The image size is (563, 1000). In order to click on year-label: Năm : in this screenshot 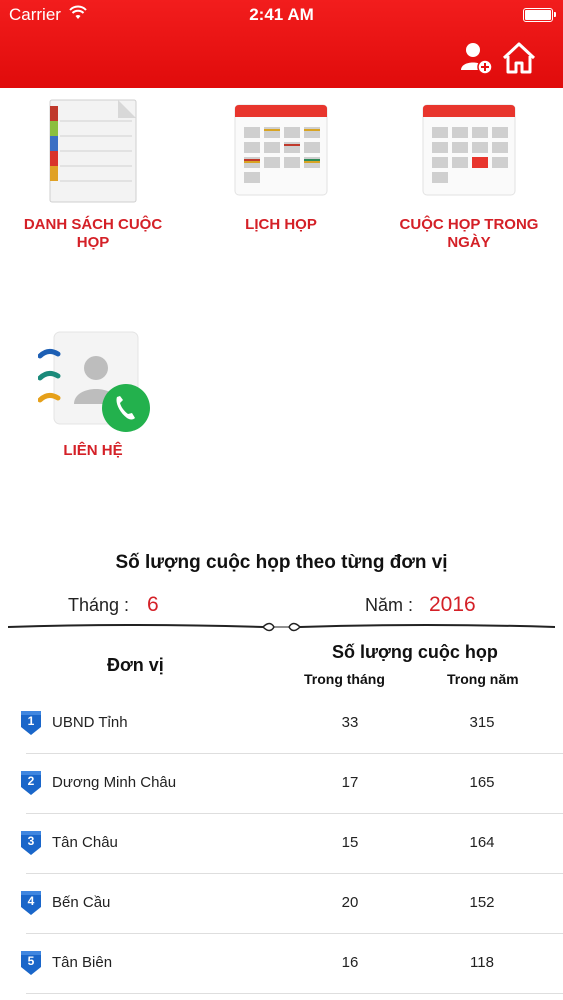, I will do `click(389, 605)`.